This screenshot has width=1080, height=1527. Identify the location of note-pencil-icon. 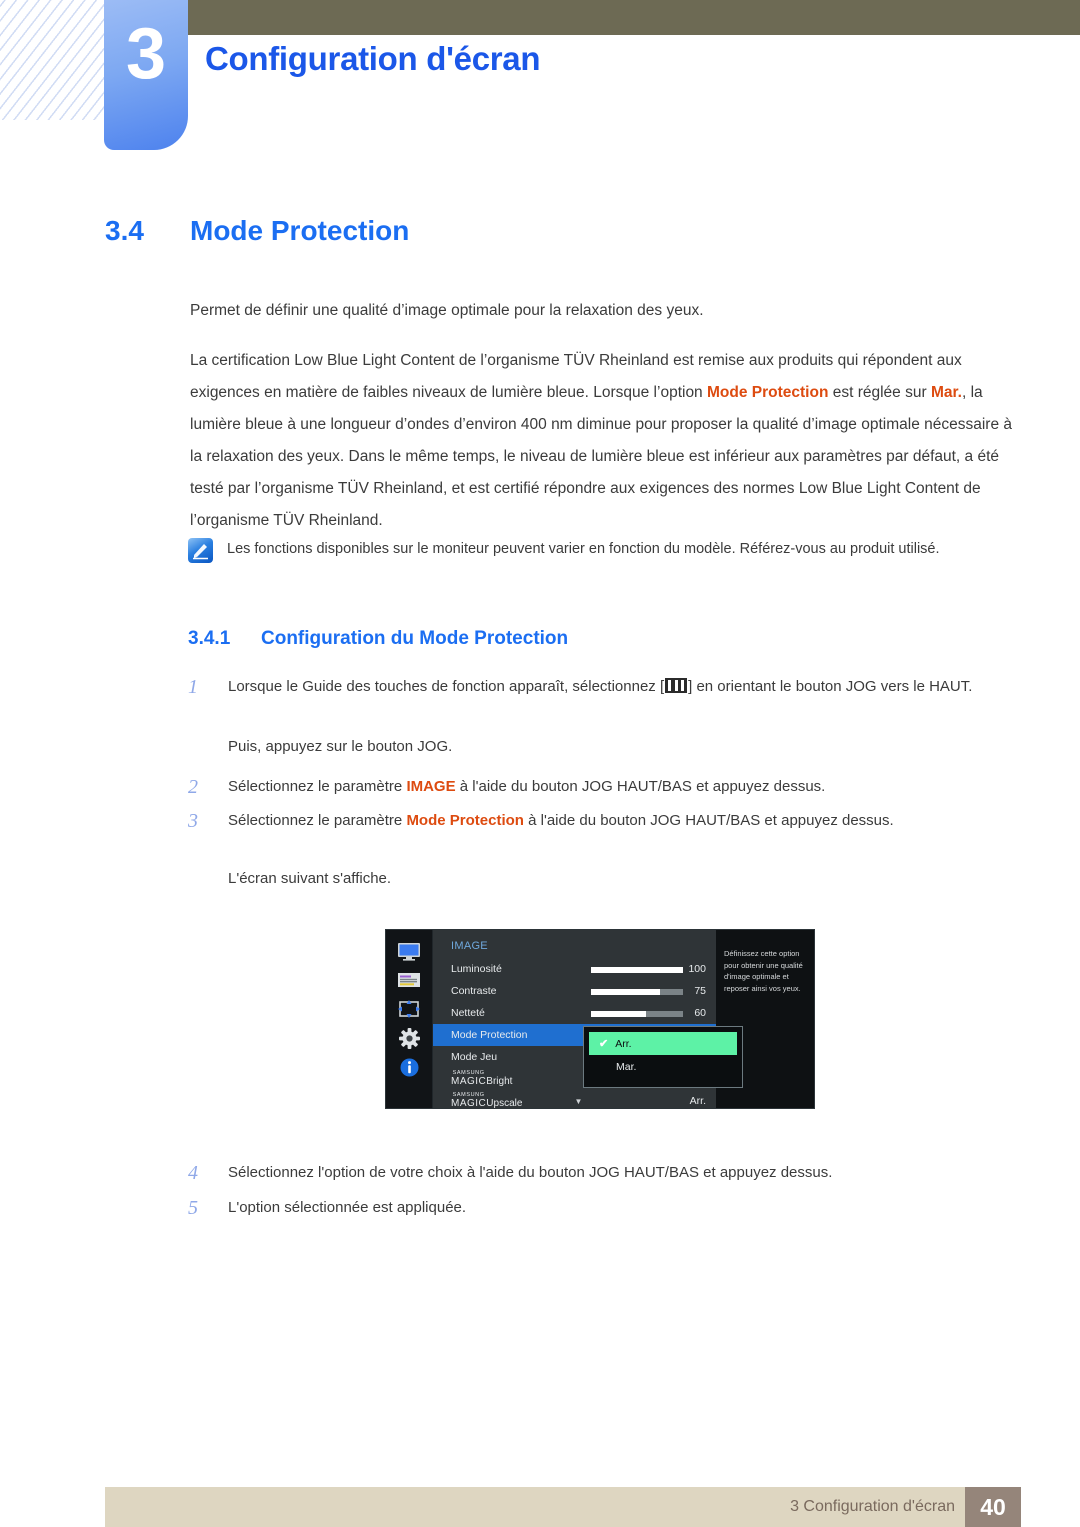
(200, 550).